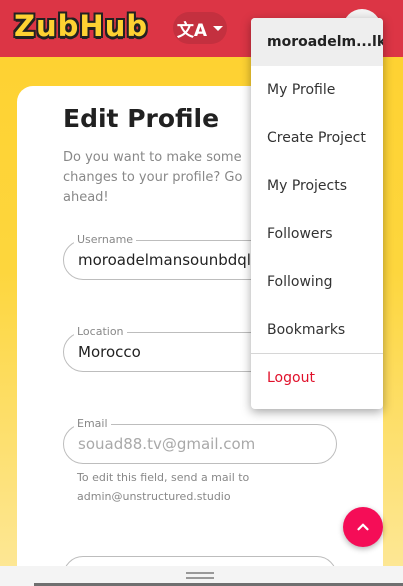 This screenshot has height=586, width=403. Describe the element at coordinates (200, 575) in the screenshot. I see `drag-handle-icon` at that location.